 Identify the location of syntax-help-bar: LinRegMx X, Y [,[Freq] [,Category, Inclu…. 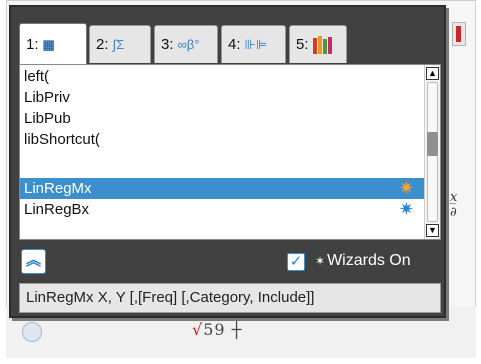
(230, 298).